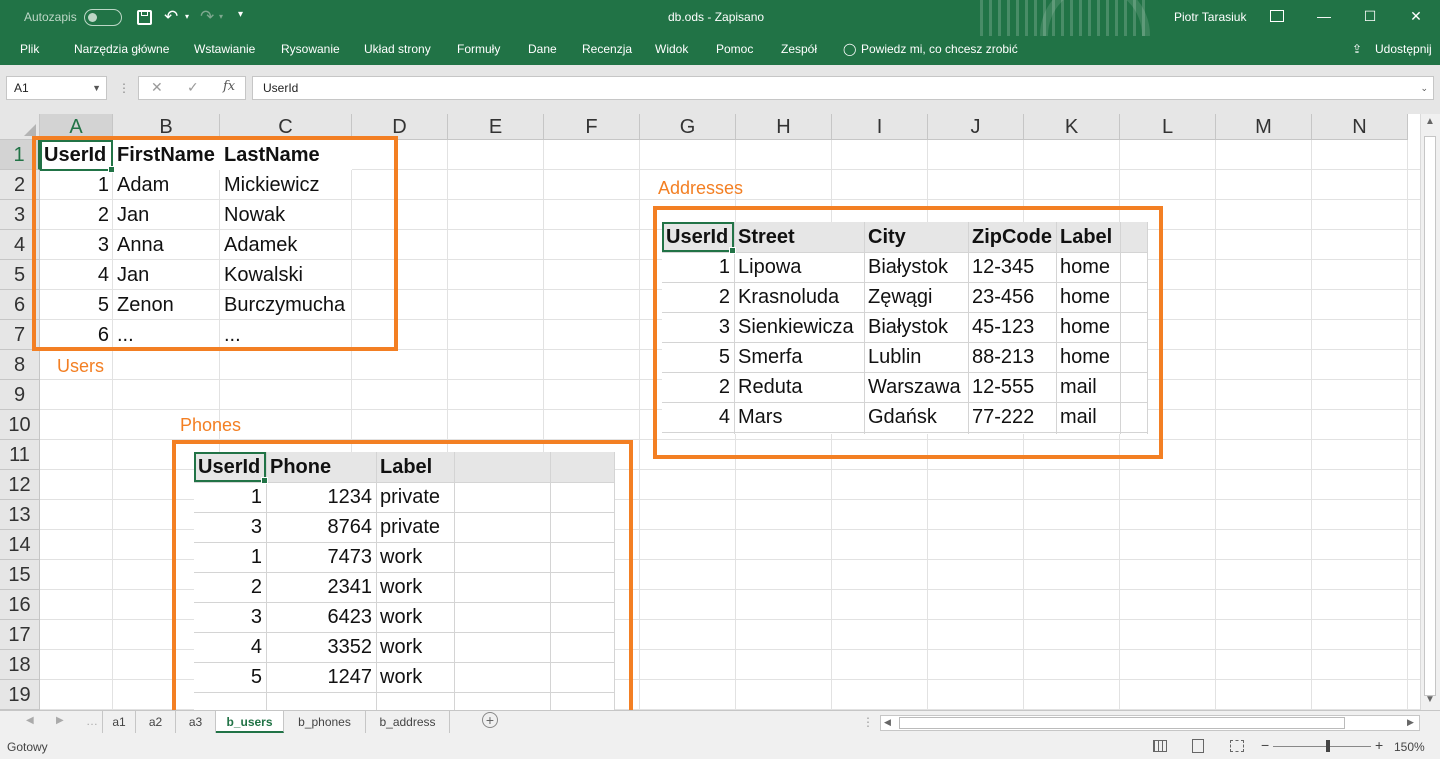 This screenshot has width=1440, height=759. Describe the element at coordinates (310, 49) in the screenshot. I see `tab-draw: Rysowanie` at that location.